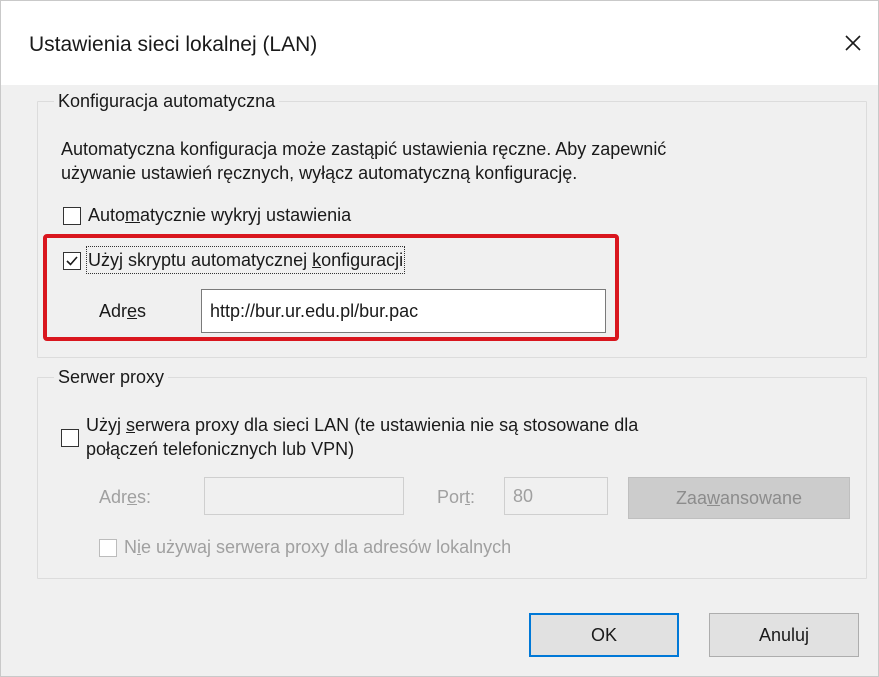  What do you see at coordinates (439, 43) in the screenshot?
I see `title-bar: Ustawienia sieci lokalnej (LAN)` at bounding box center [439, 43].